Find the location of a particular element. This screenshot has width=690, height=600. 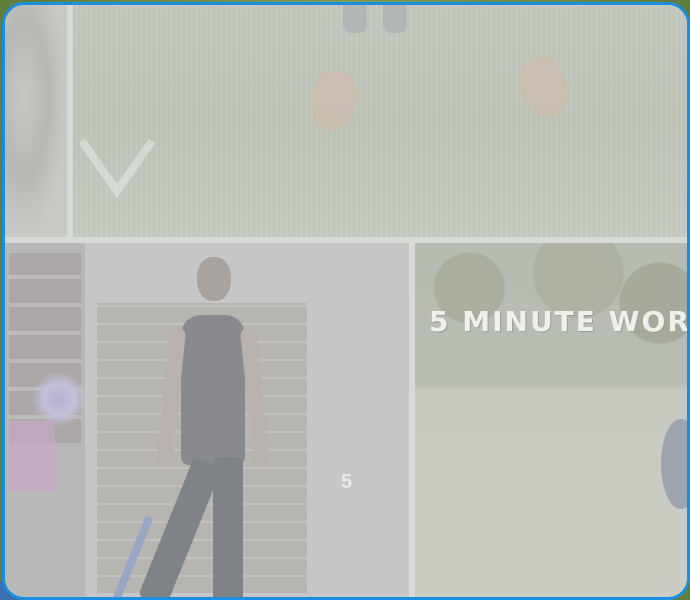

light-glow is located at coordinates (59, 399).